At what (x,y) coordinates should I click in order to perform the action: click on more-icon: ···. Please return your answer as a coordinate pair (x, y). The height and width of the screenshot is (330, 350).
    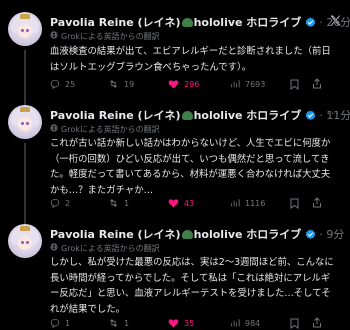
    Looking at the image, I should click on (334, 113).